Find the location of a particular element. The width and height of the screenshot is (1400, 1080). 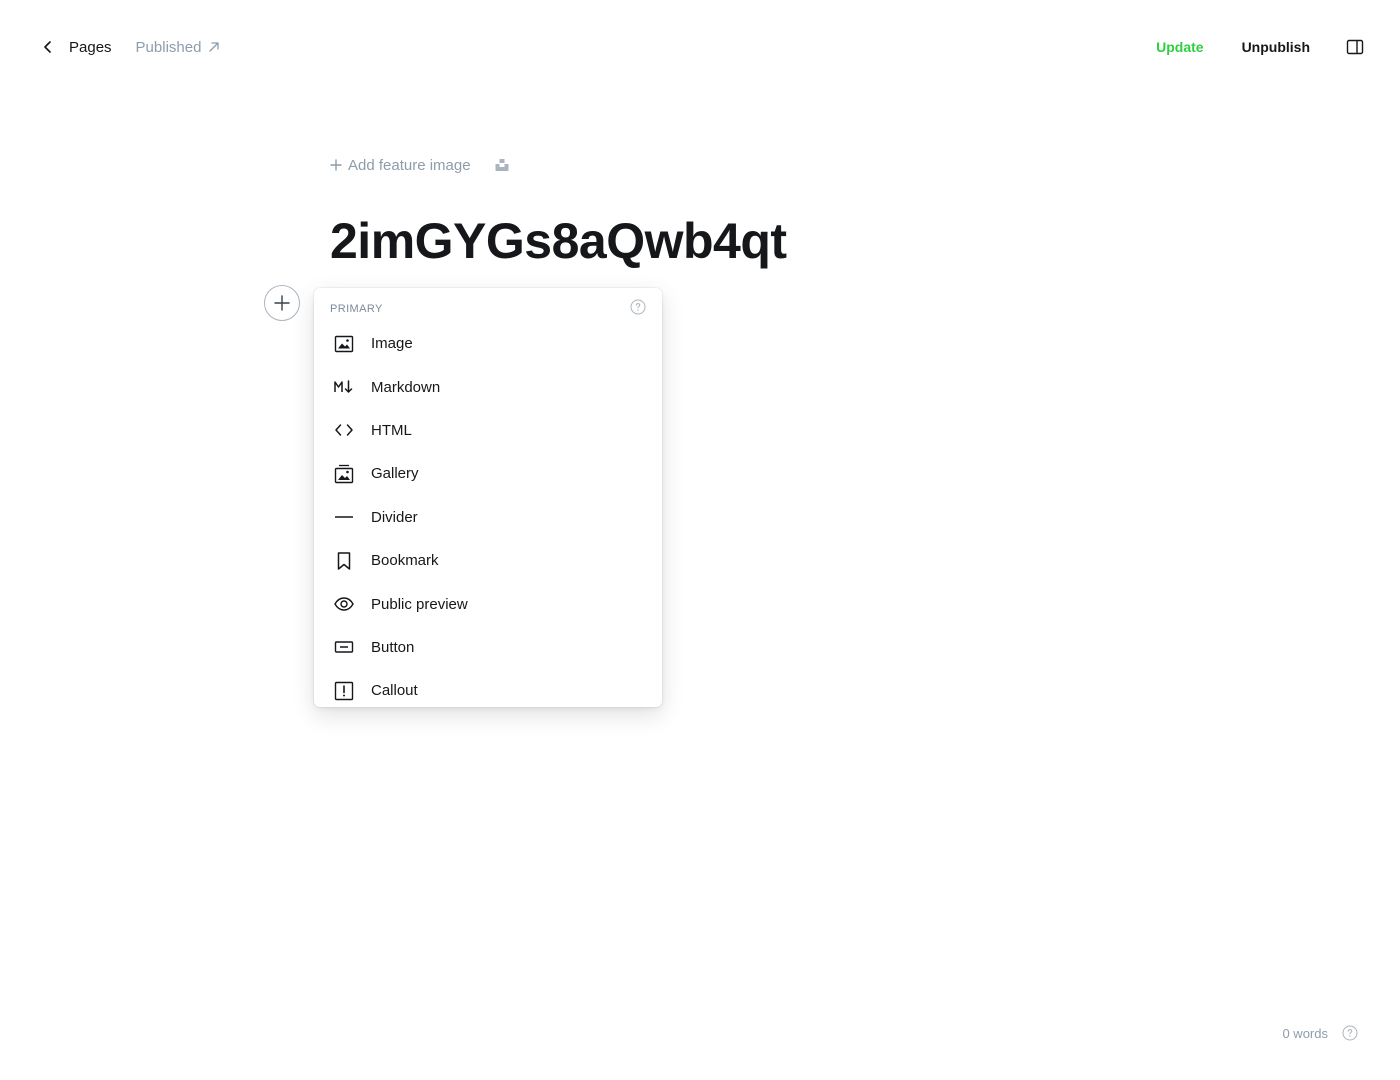

menu-item-label: Callout is located at coordinates (394, 691).